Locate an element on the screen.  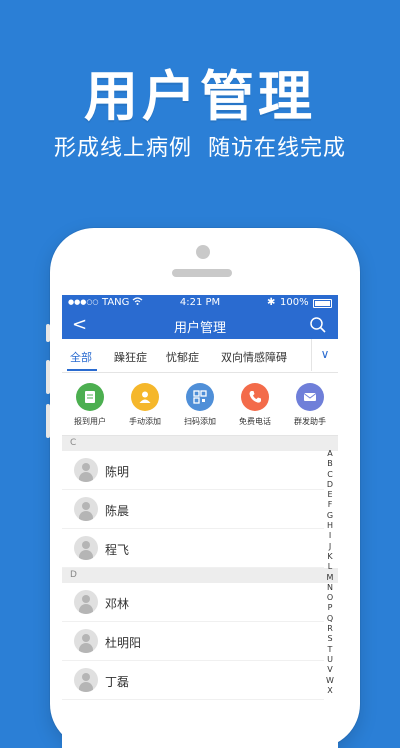
section-header: D is located at coordinates (200, 575).